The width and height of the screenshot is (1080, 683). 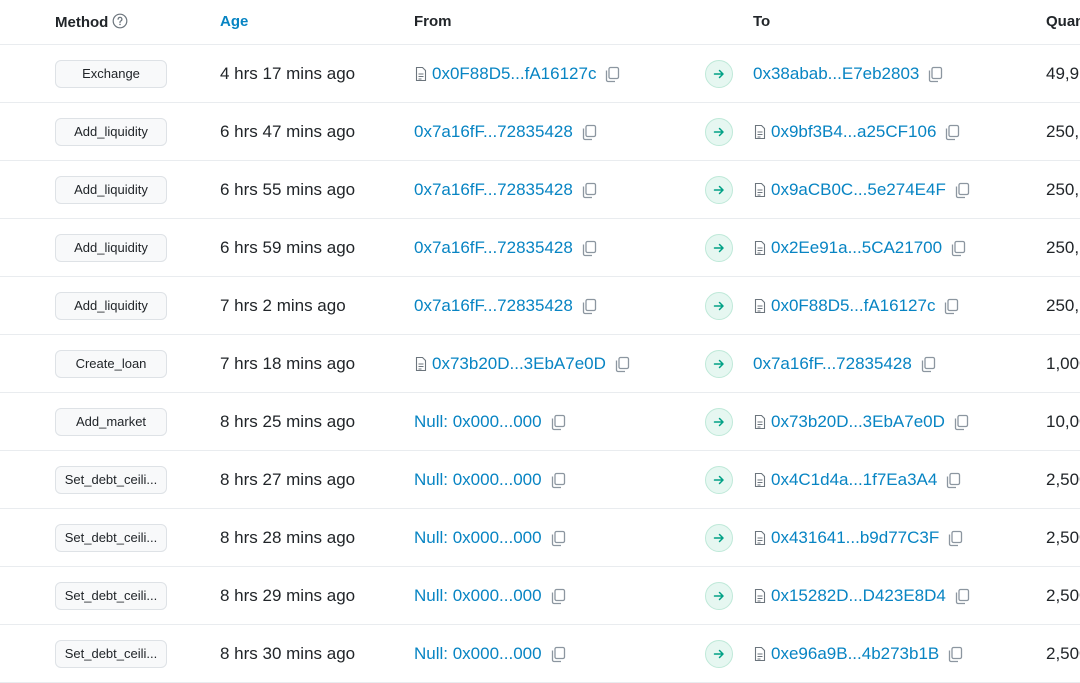 What do you see at coordinates (853, 306) in the screenshot?
I see `to-address-link: 0x0F88D5...fA16127c` at bounding box center [853, 306].